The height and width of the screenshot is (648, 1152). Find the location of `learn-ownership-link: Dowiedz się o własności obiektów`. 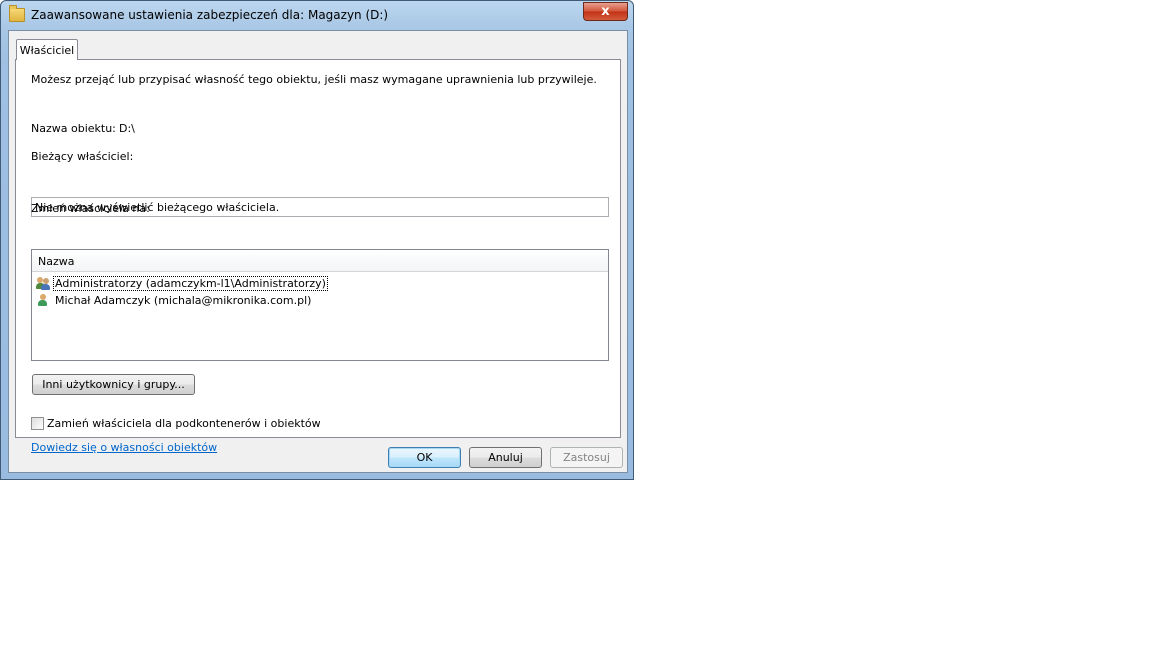

learn-ownership-link: Dowiedz się o własności obiektów is located at coordinates (124, 447).